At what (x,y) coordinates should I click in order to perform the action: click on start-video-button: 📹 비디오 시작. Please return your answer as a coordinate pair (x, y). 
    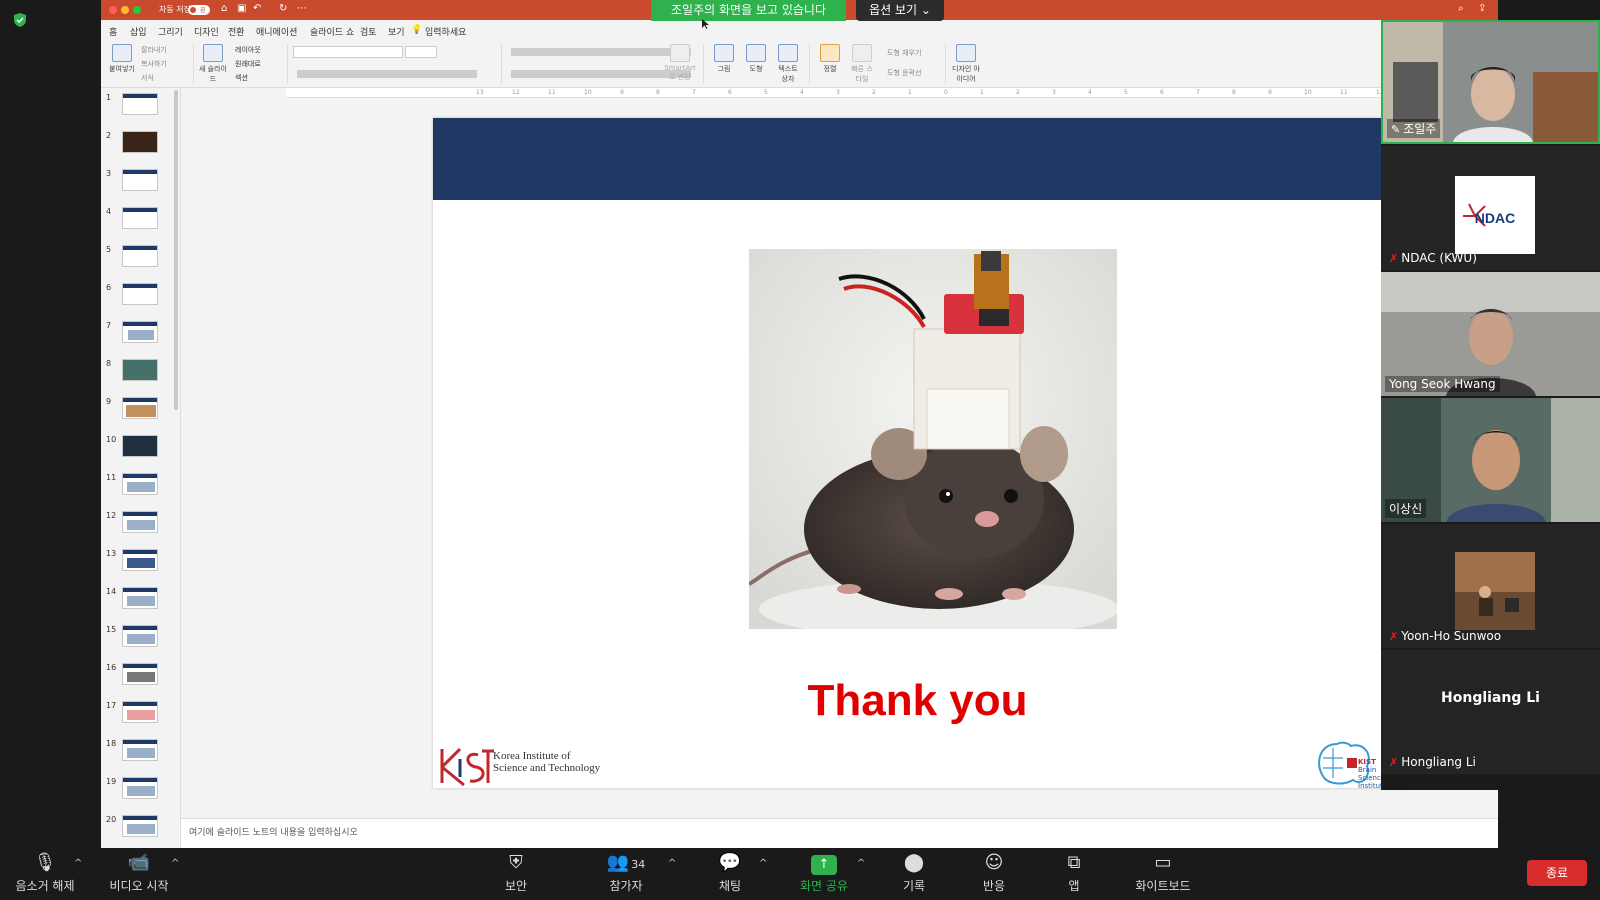
    Looking at the image, I should click on (139, 873).